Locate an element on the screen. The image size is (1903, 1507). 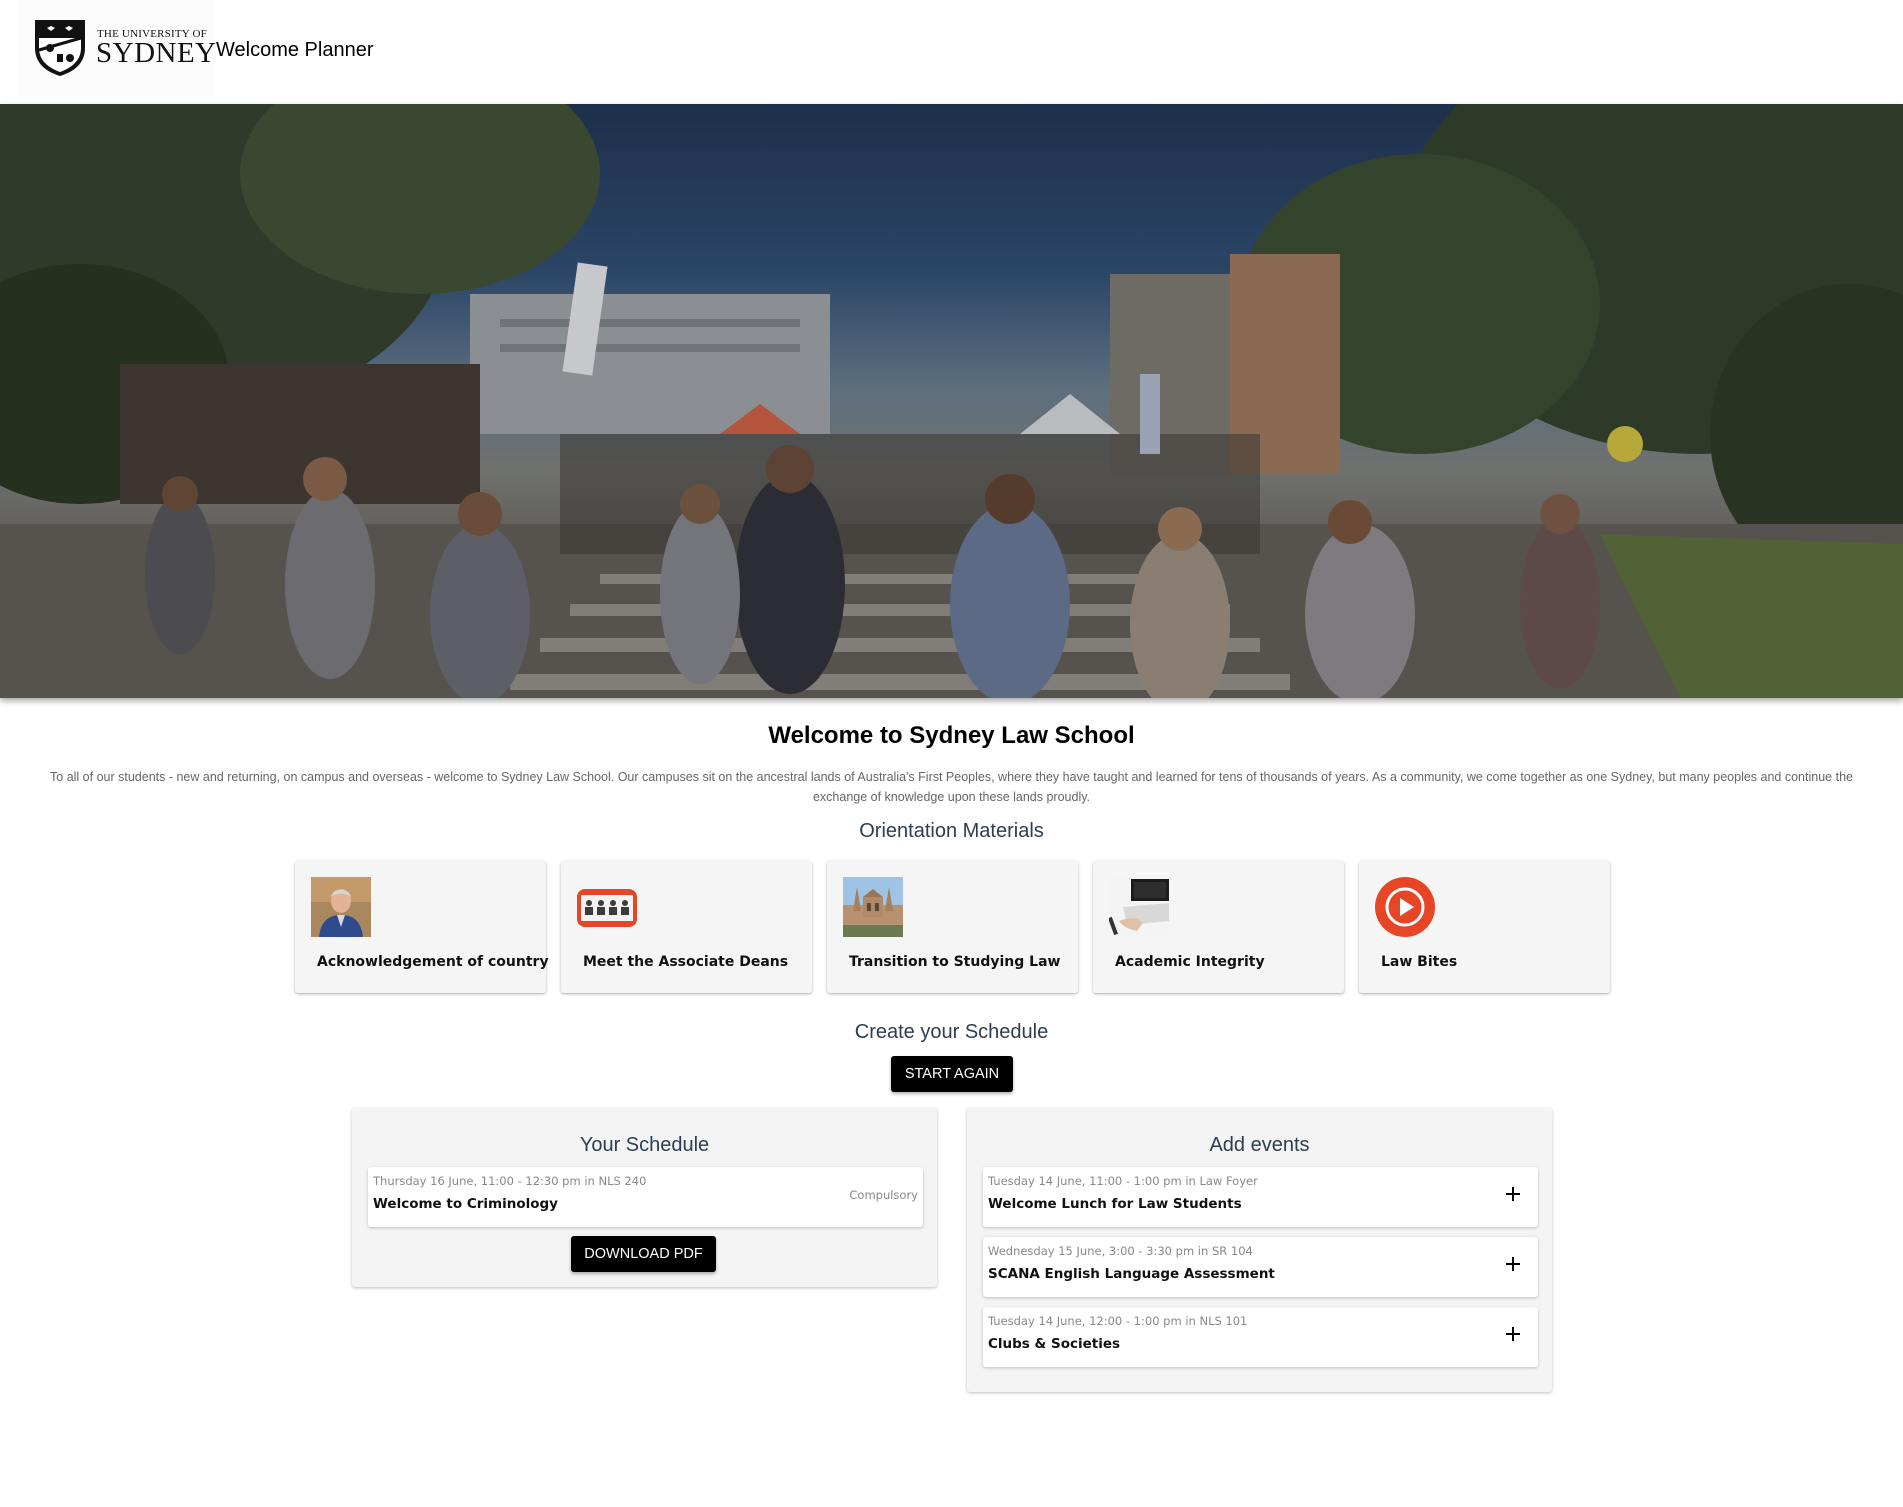
event-name: Welcome Lunch for Law Students is located at coordinates (1115, 1204).